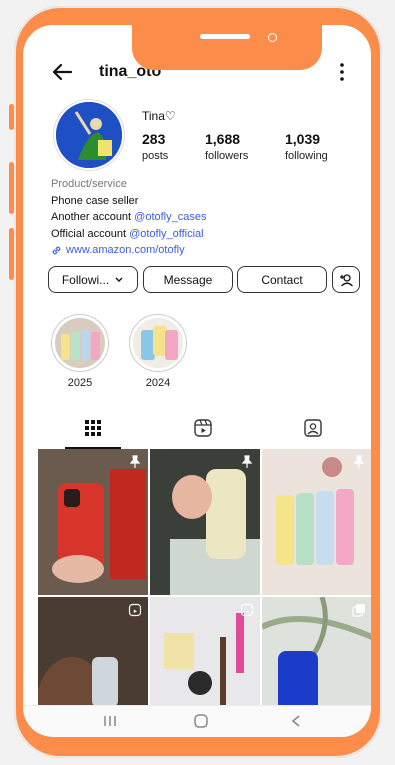 The image size is (395, 765). What do you see at coordinates (80, 383) in the screenshot?
I see `highlight-label: 2025` at bounding box center [80, 383].